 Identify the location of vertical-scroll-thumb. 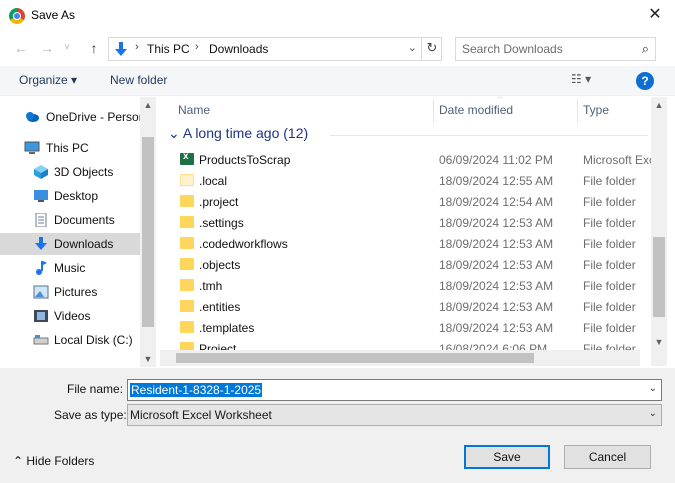
(659, 277).